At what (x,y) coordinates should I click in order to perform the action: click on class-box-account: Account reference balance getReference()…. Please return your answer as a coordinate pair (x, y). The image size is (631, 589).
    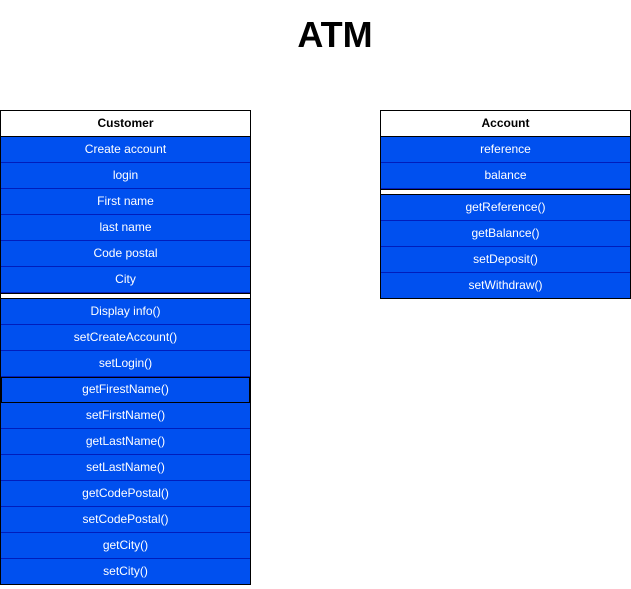
    Looking at the image, I should click on (505, 204).